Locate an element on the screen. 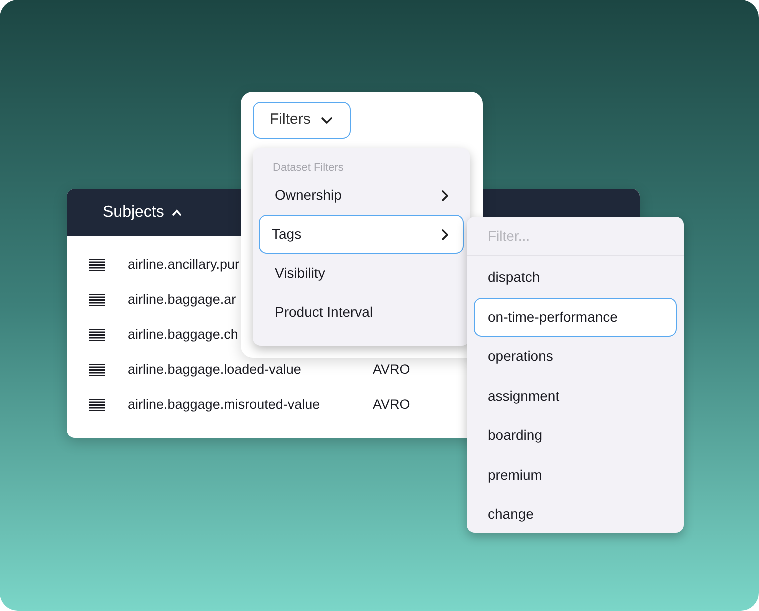  column-header: Subjects is located at coordinates (133, 212).